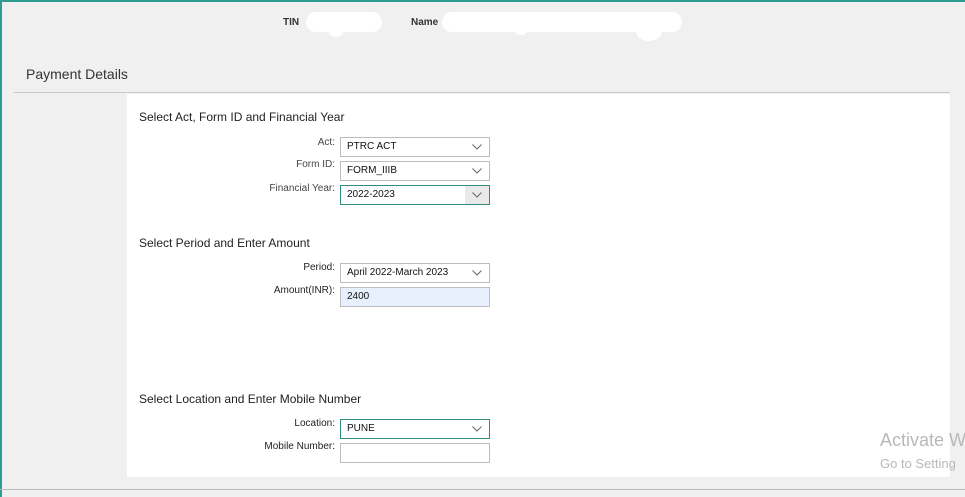  Describe the element at coordinates (315, 164) in the screenshot. I see `form-id-label: Form ID:` at that location.